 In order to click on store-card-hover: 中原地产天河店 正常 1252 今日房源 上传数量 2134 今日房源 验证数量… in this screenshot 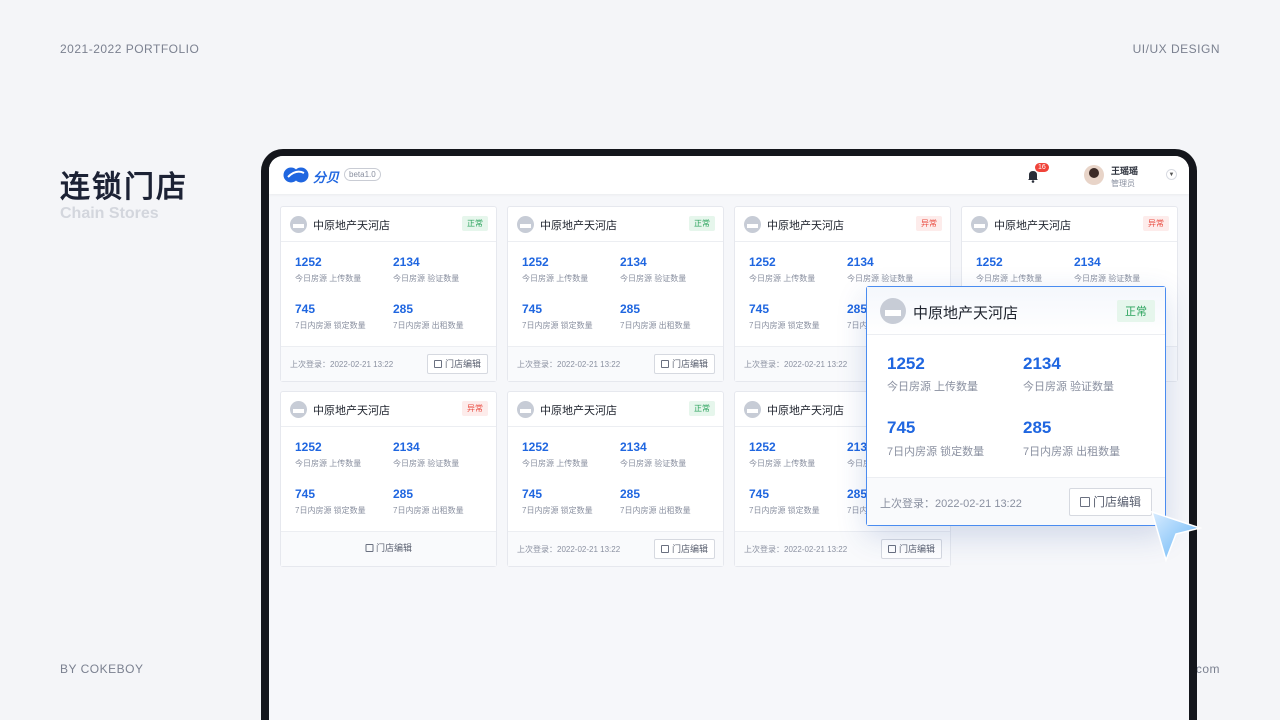, I will do `click(1016, 406)`.